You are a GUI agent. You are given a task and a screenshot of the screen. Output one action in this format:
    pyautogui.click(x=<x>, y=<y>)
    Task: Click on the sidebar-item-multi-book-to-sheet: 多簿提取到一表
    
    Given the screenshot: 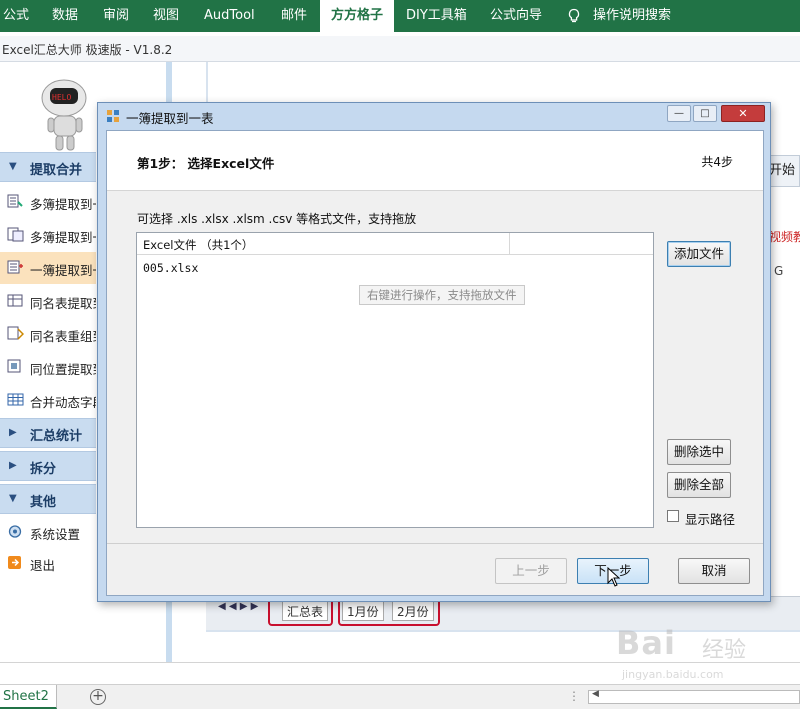 What is the action you would take?
    pyautogui.click(x=48, y=202)
    